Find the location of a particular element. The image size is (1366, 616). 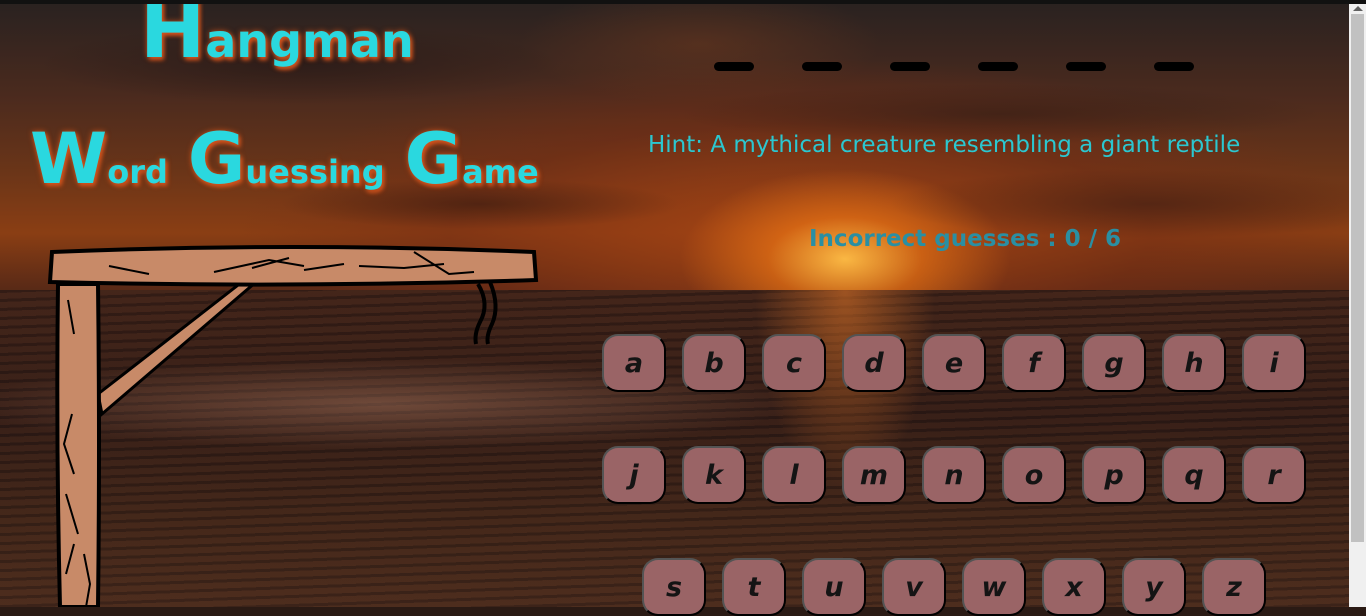

key-y: y is located at coordinates (1154, 587).